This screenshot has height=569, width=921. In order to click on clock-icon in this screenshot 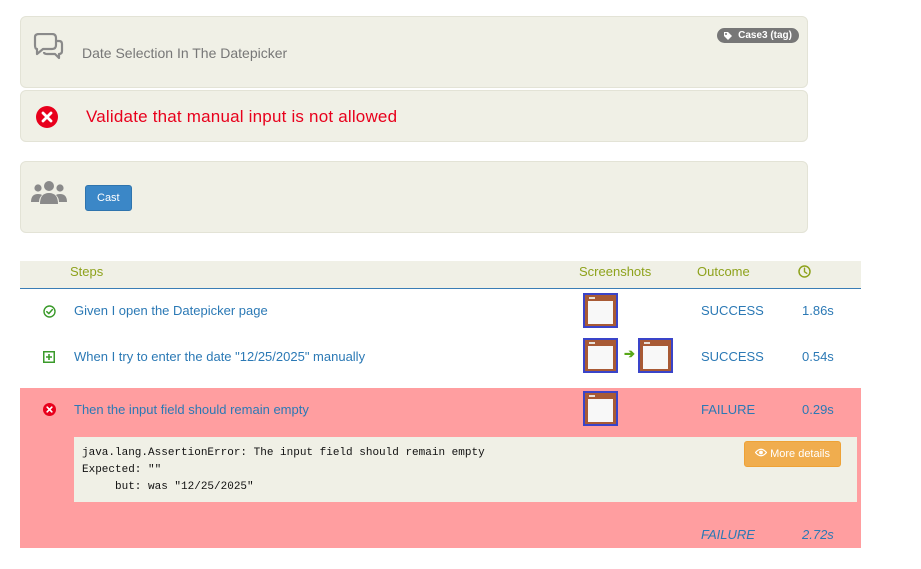, I will do `click(804, 273)`.